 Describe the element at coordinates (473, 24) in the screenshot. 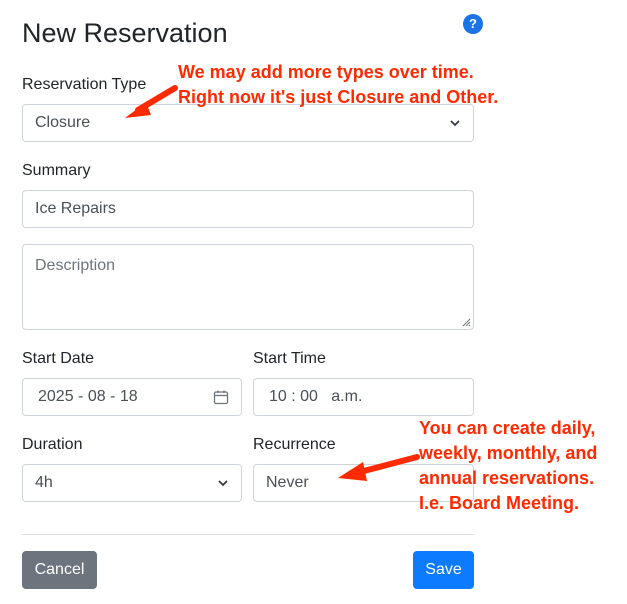

I see `help-icon: ?` at that location.